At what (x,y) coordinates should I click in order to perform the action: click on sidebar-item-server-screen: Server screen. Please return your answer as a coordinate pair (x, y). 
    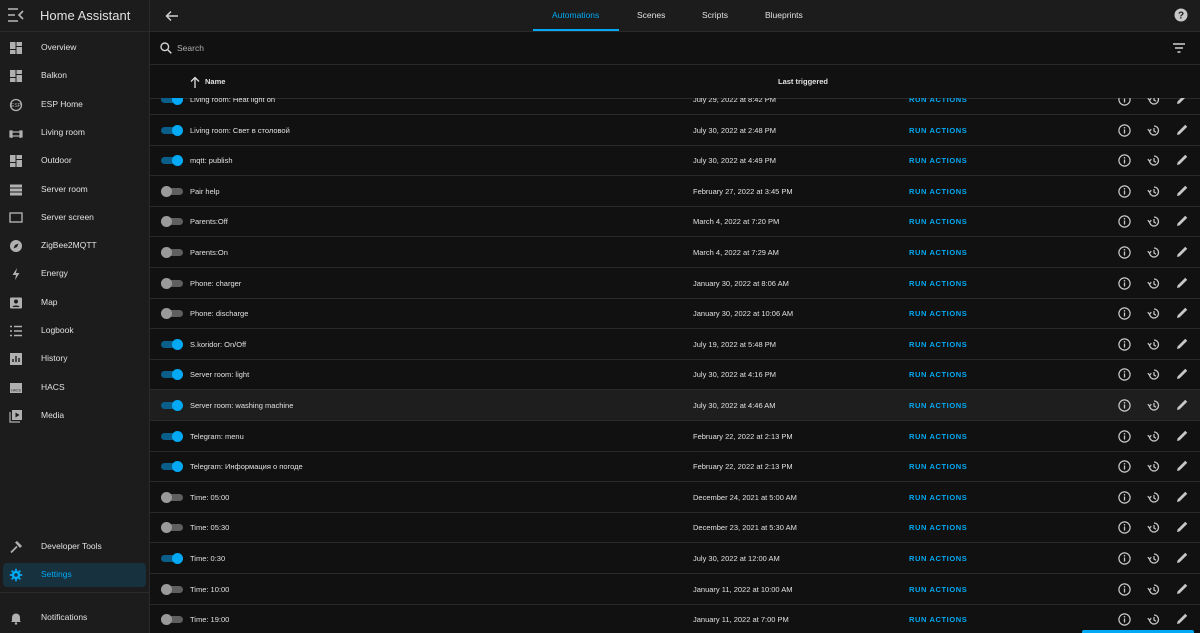
    Looking at the image, I should click on (74, 218).